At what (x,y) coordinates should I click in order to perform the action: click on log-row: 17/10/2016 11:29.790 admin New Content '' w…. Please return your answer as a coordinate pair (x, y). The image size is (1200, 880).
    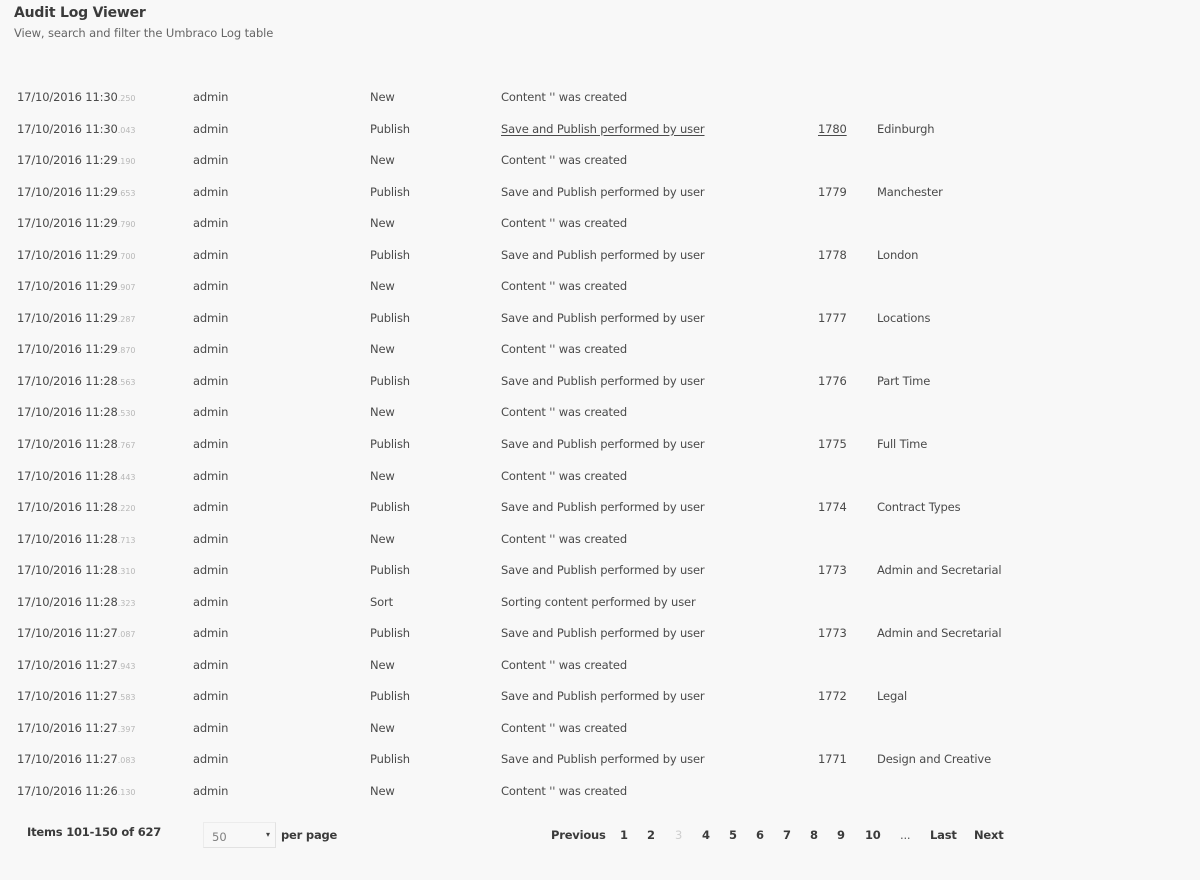
    Looking at the image, I should click on (600, 223).